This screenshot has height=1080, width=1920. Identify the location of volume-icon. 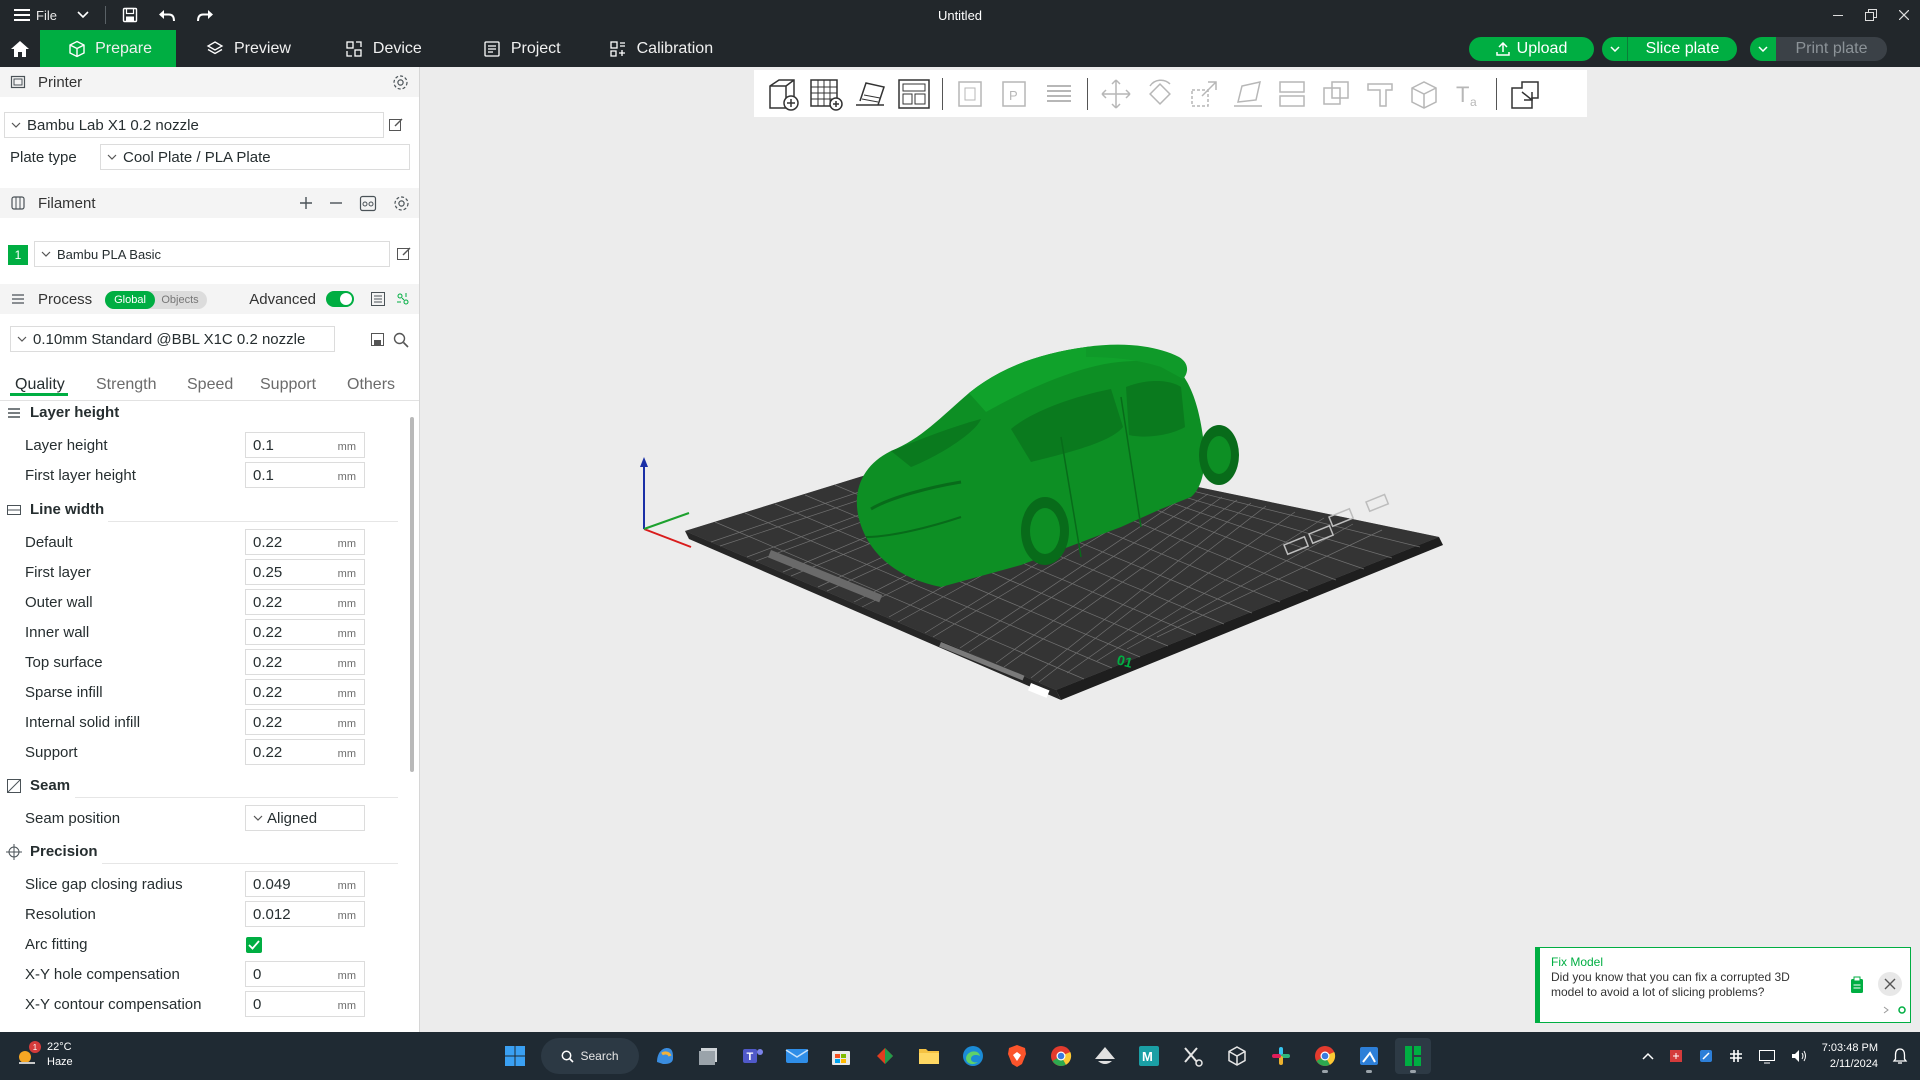
(1799, 1056).